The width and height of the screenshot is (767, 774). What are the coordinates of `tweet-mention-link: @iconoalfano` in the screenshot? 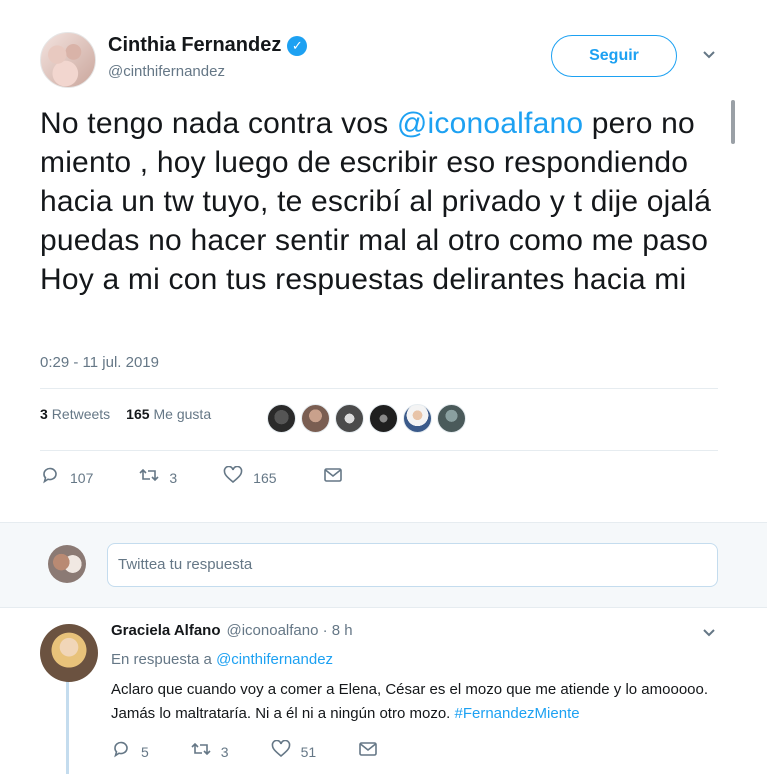 It's located at (490, 123).